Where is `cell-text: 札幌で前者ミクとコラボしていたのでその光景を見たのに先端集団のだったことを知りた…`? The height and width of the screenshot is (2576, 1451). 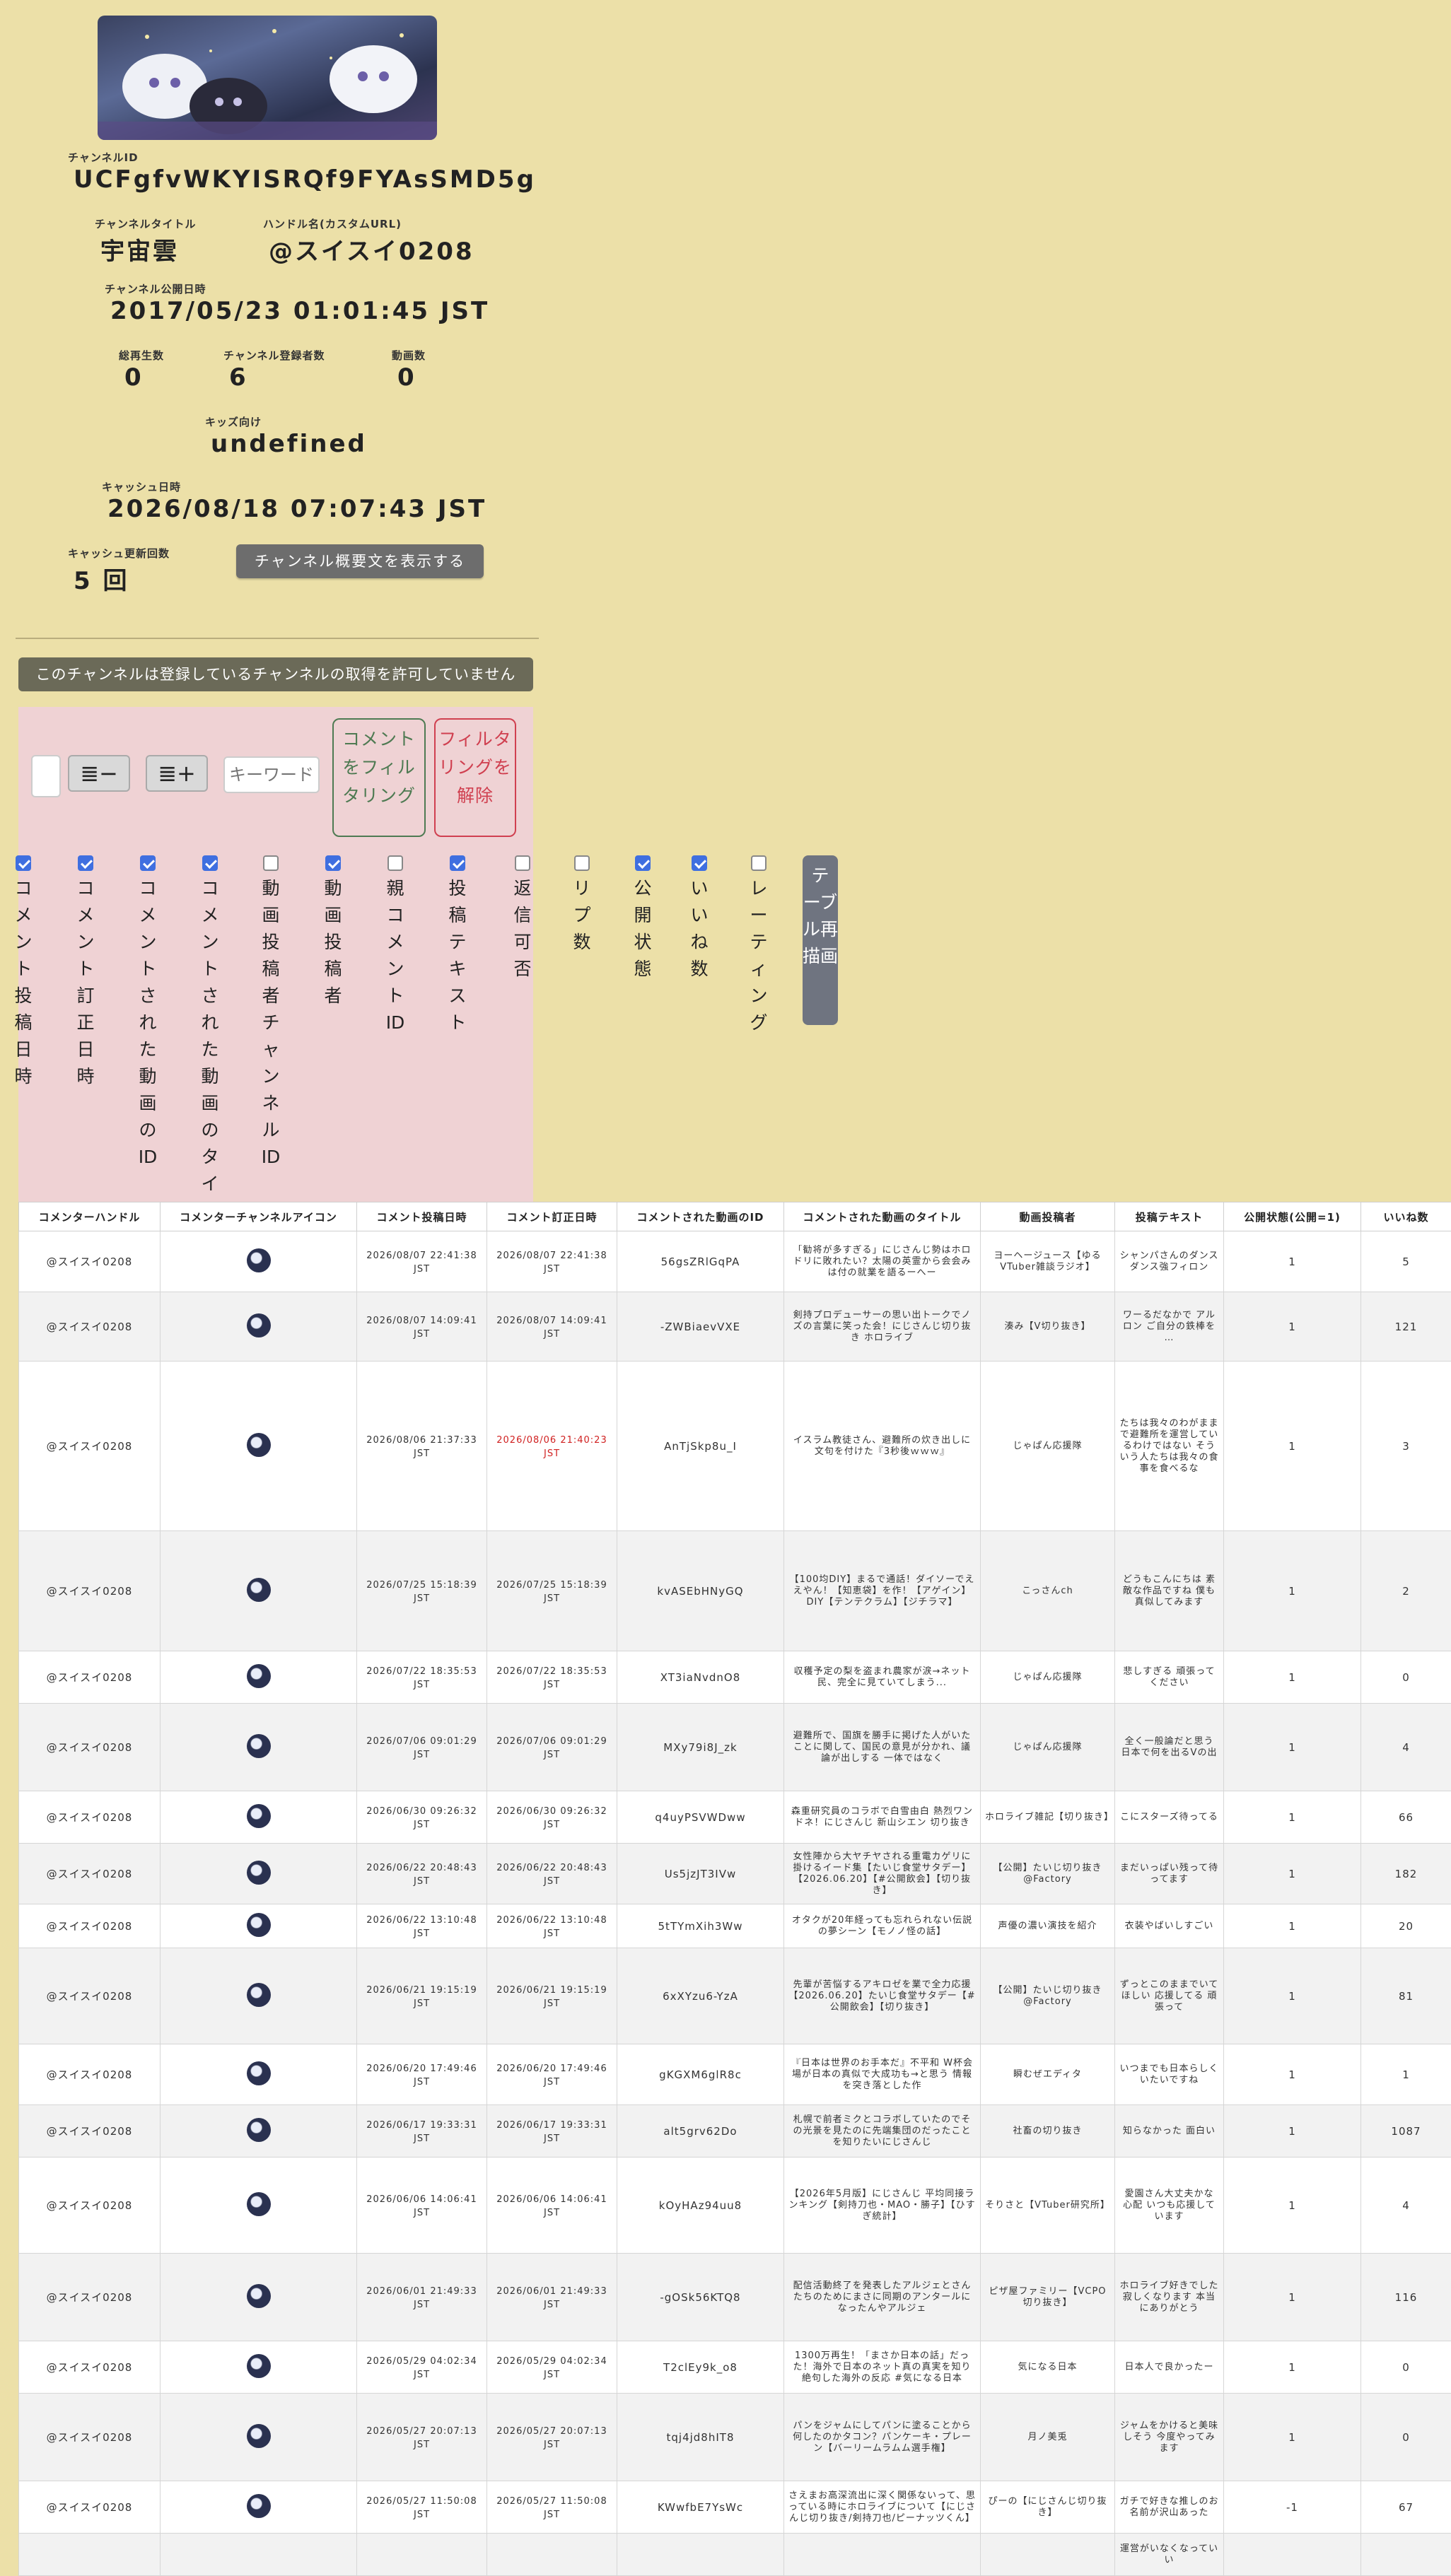 cell-text: 札幌で前者ミクとコラボしていたのでその光景を見たのに先端集団のだったことを知りた… is located at coordinates (882, 2131).